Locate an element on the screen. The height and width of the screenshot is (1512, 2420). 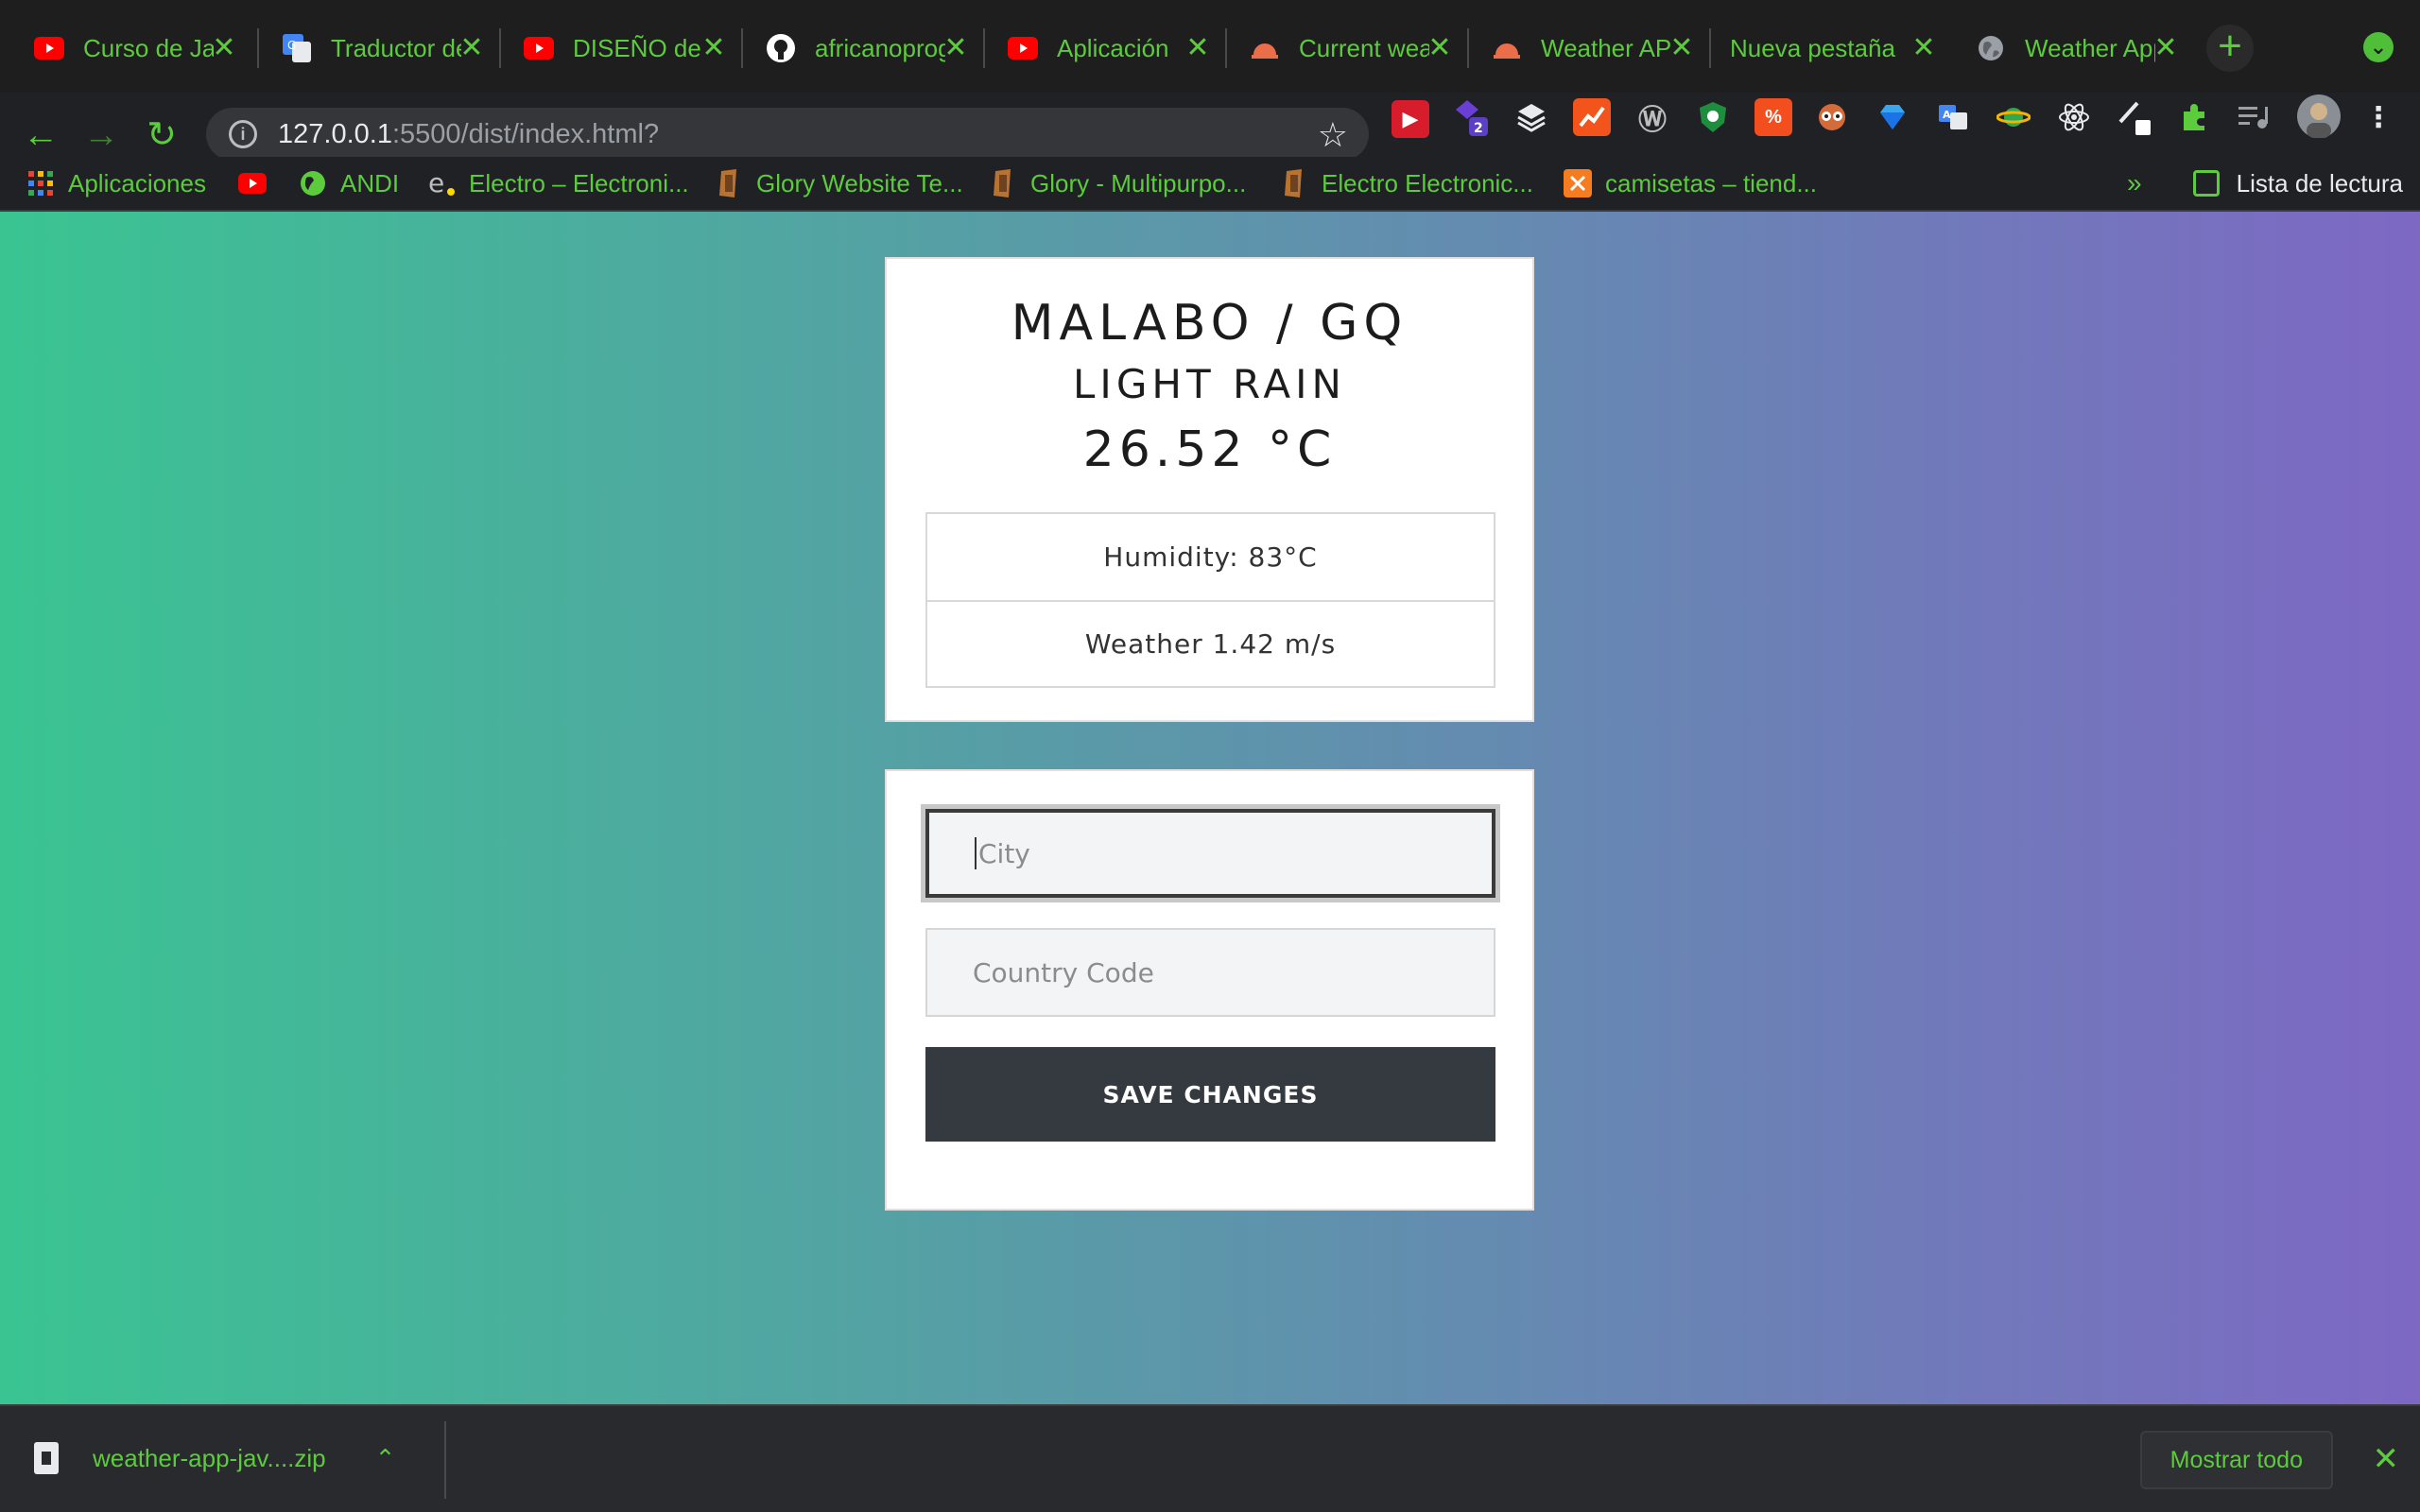
bookmark-aplicaciones: Aplicaciones is located at coordinates (116, 183).